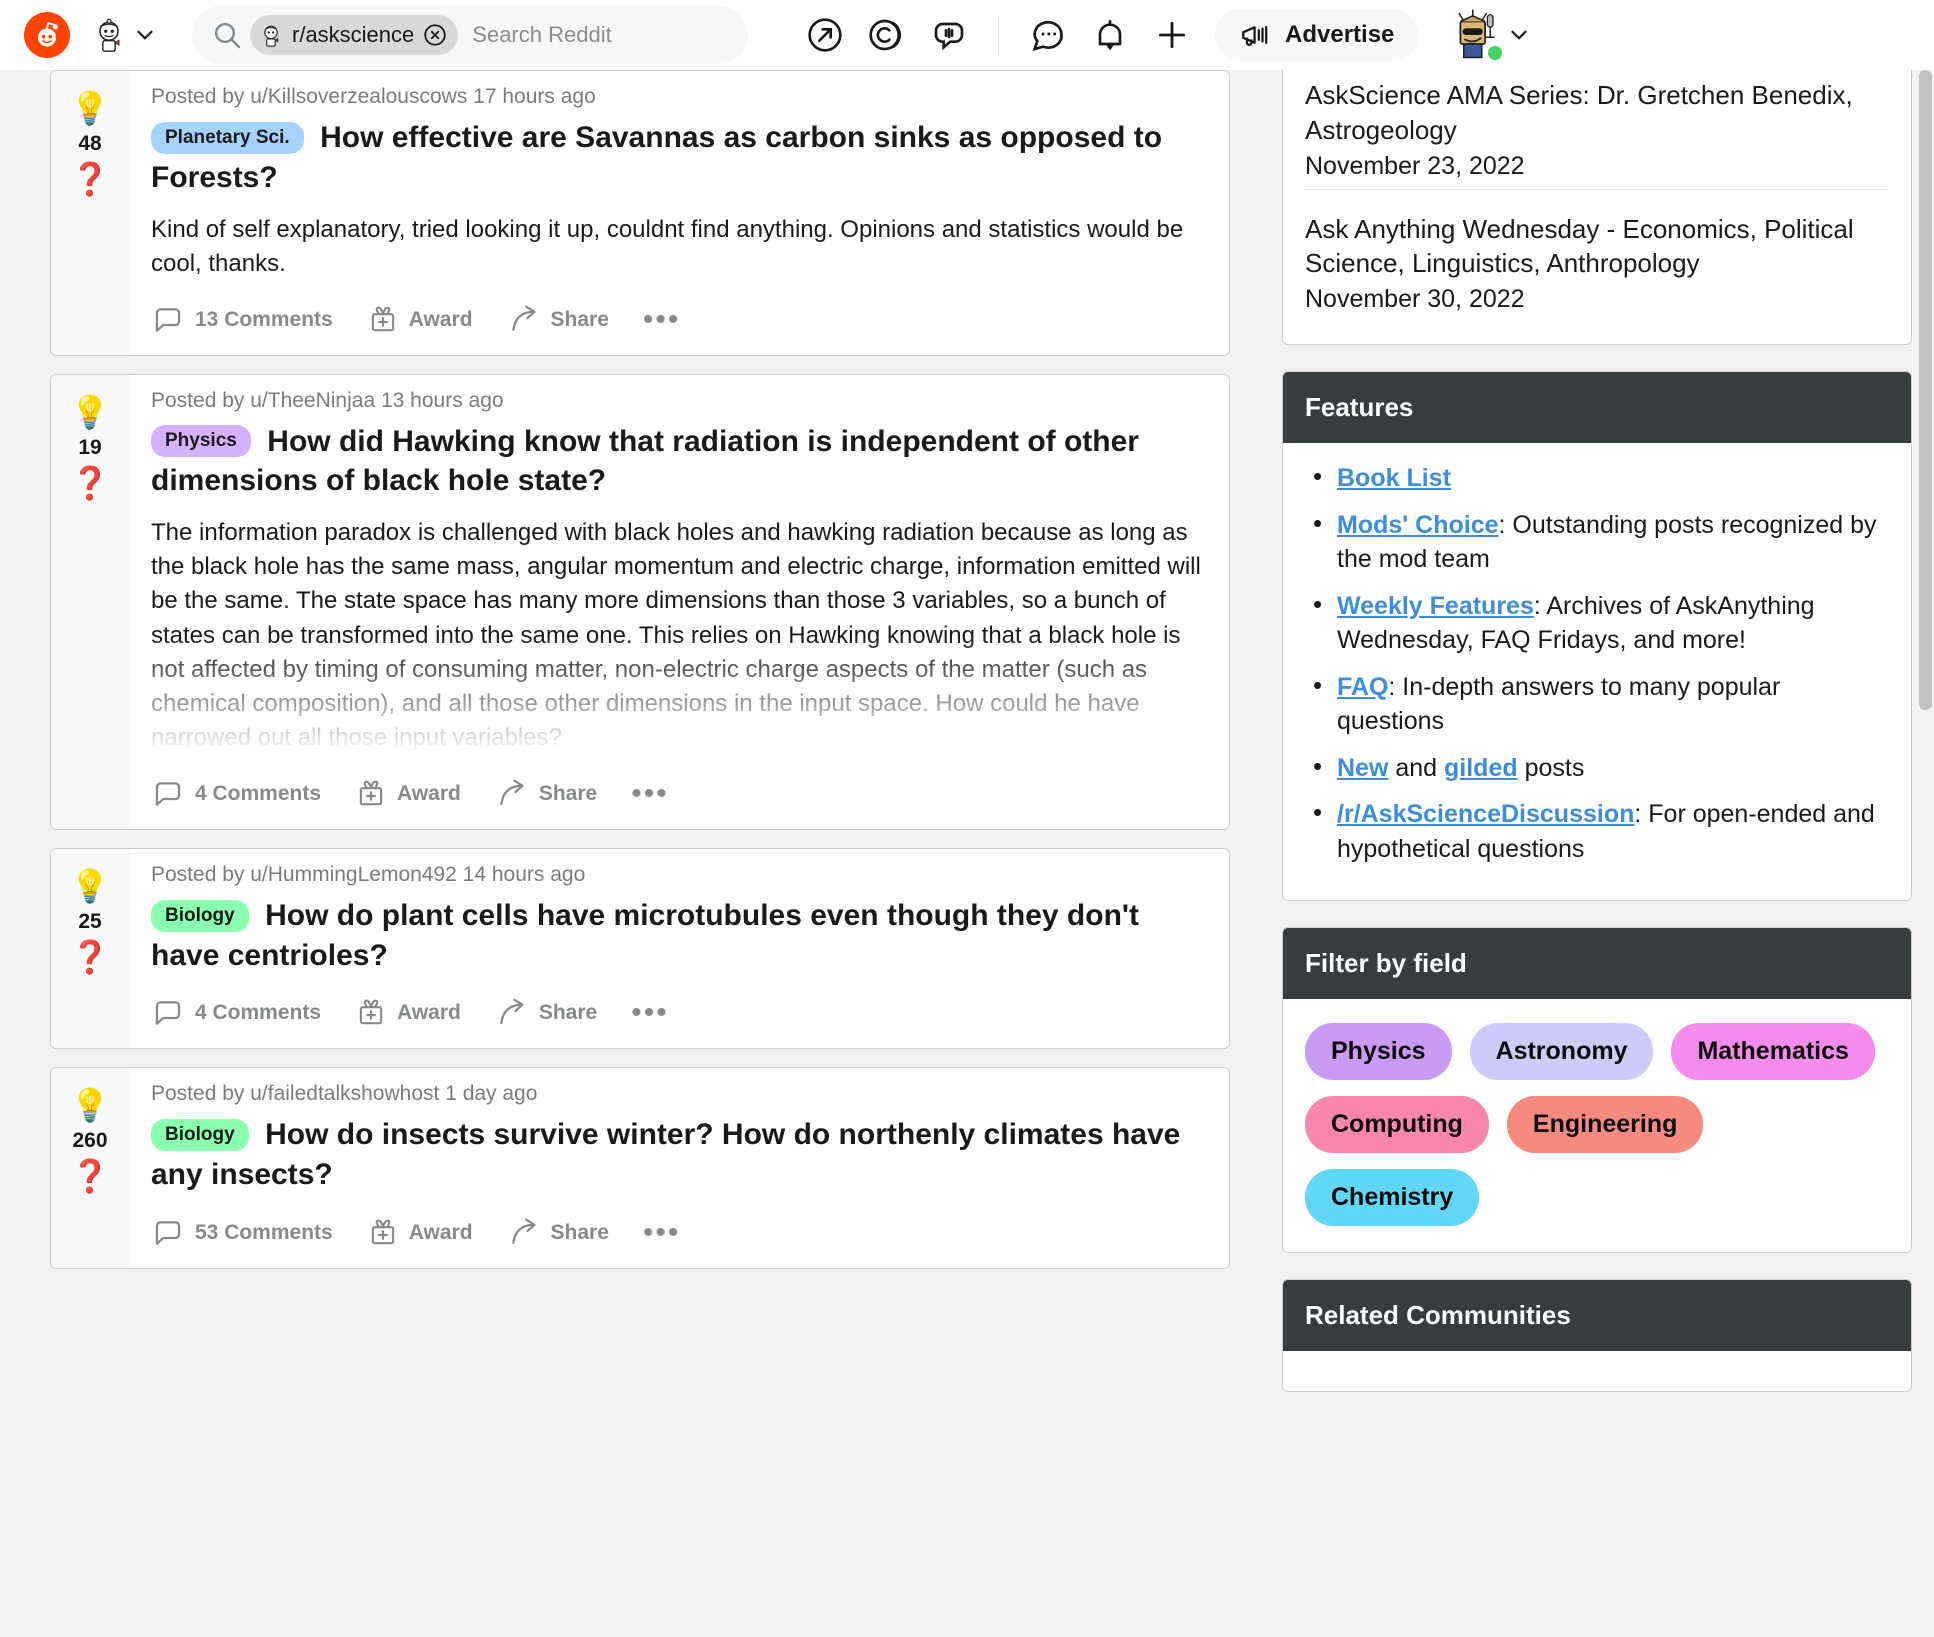  What do you see at coordinates (1418, 525) in the screenshot?
I see `mods-choice-link: Mods' Choice` at bounding box center [1418, 525].